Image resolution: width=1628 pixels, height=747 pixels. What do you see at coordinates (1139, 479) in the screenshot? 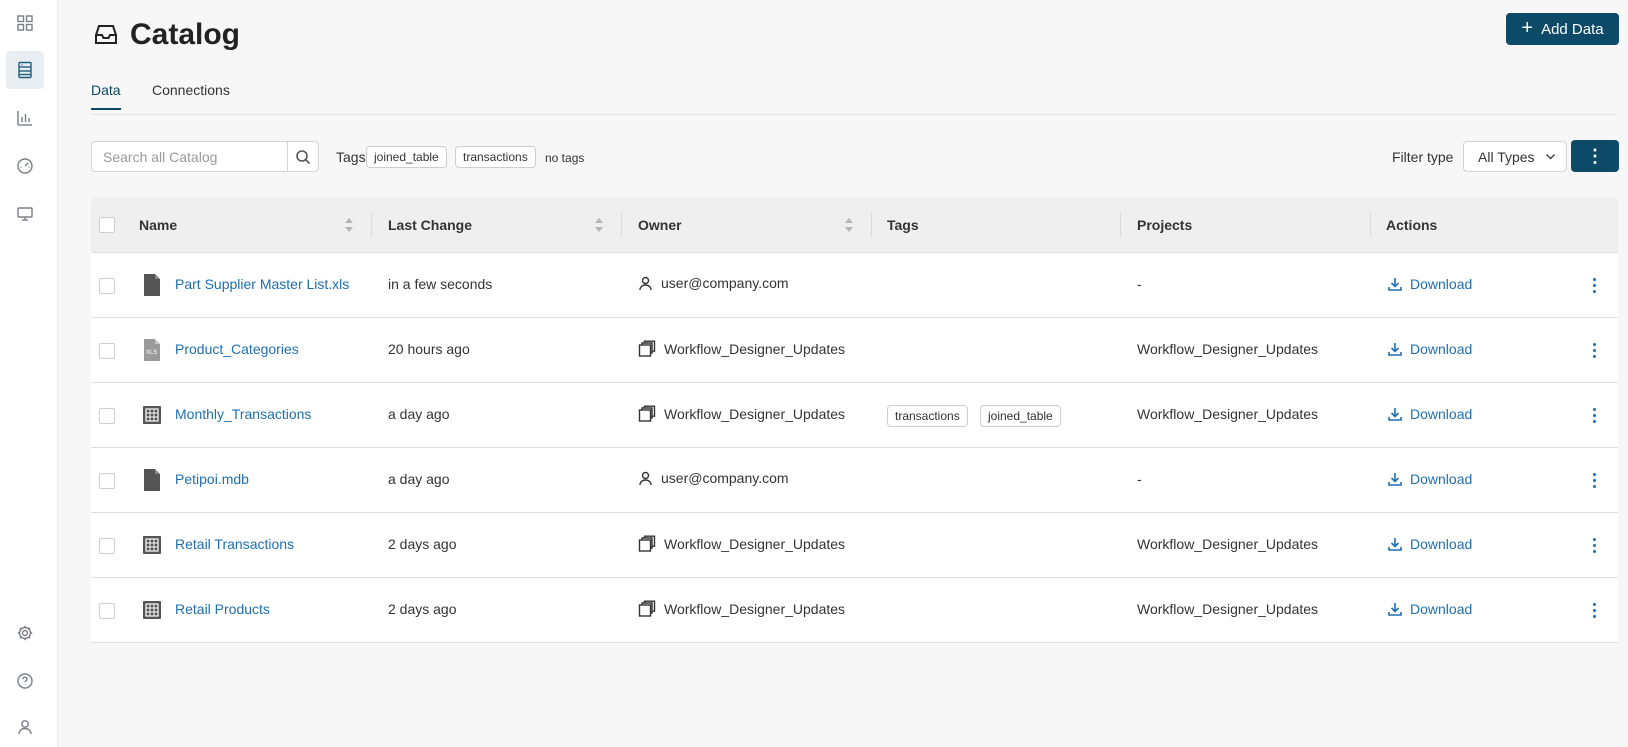
I see `row-project: -` at bounding box center [1139, 479].